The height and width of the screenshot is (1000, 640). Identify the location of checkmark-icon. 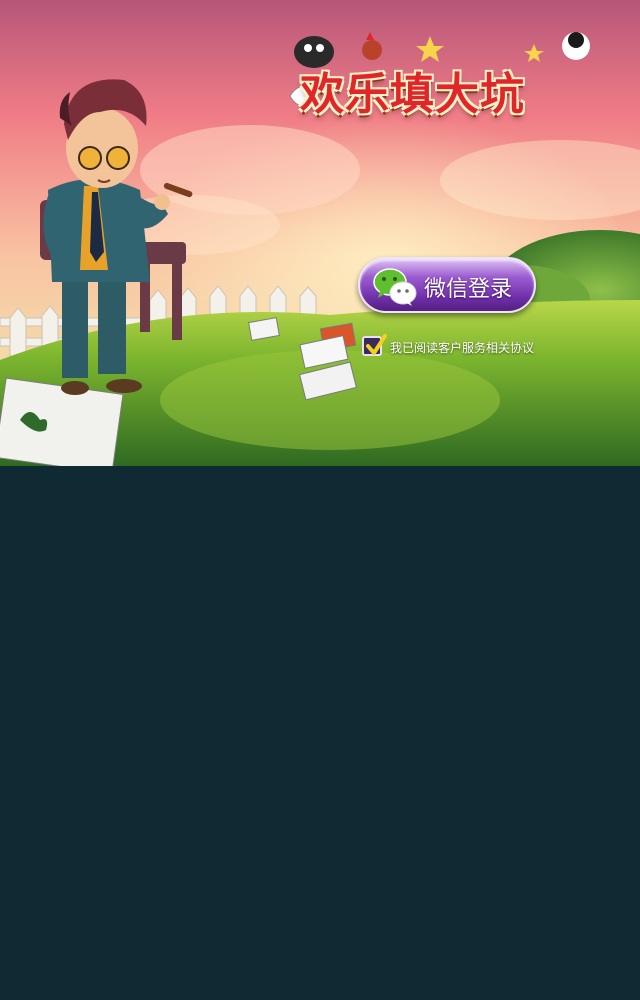
(376, 344).